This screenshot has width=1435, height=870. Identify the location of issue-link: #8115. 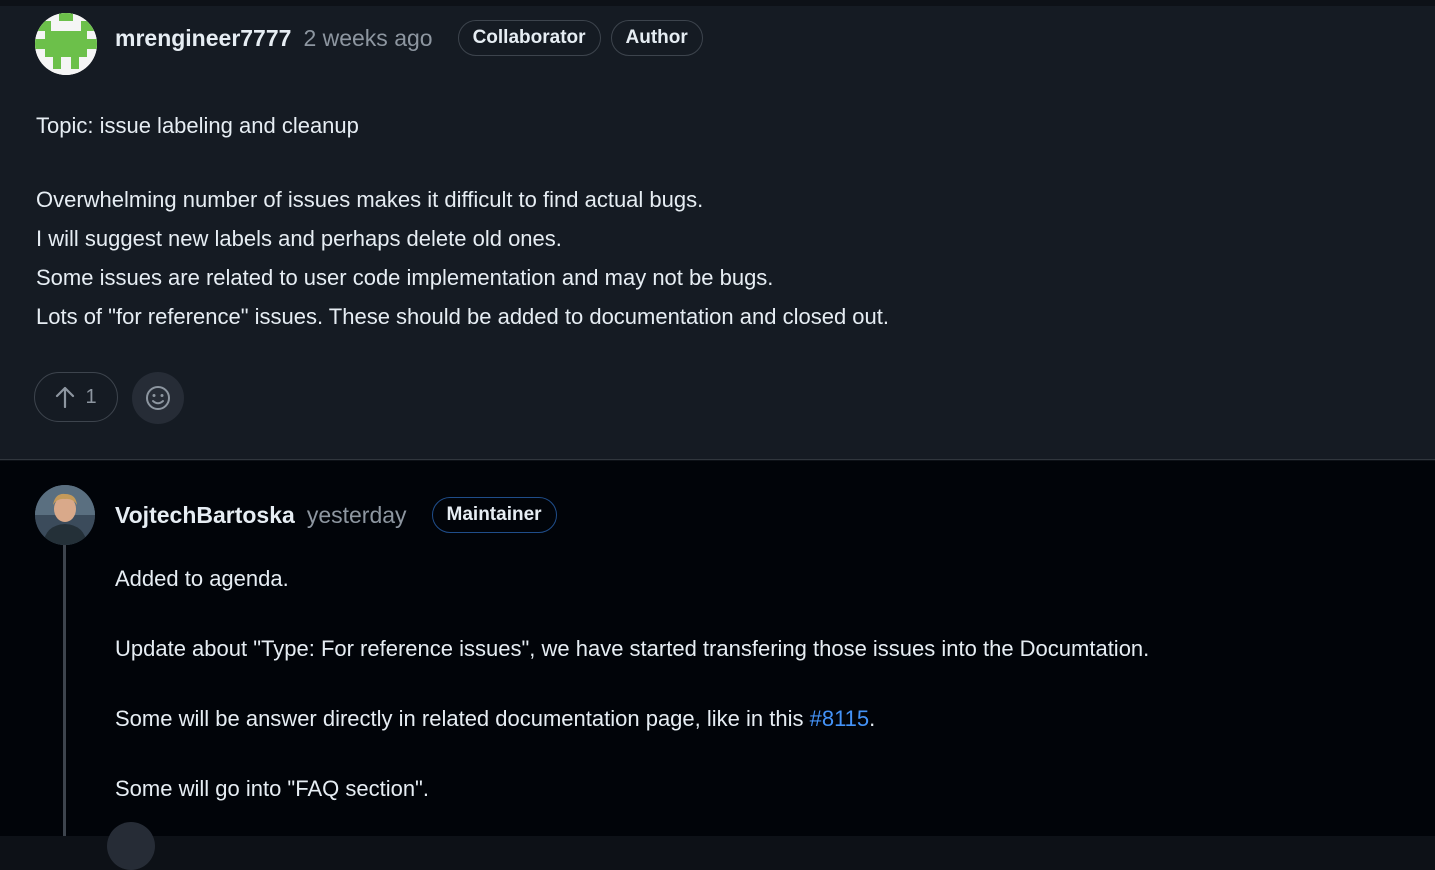
(840, 718).